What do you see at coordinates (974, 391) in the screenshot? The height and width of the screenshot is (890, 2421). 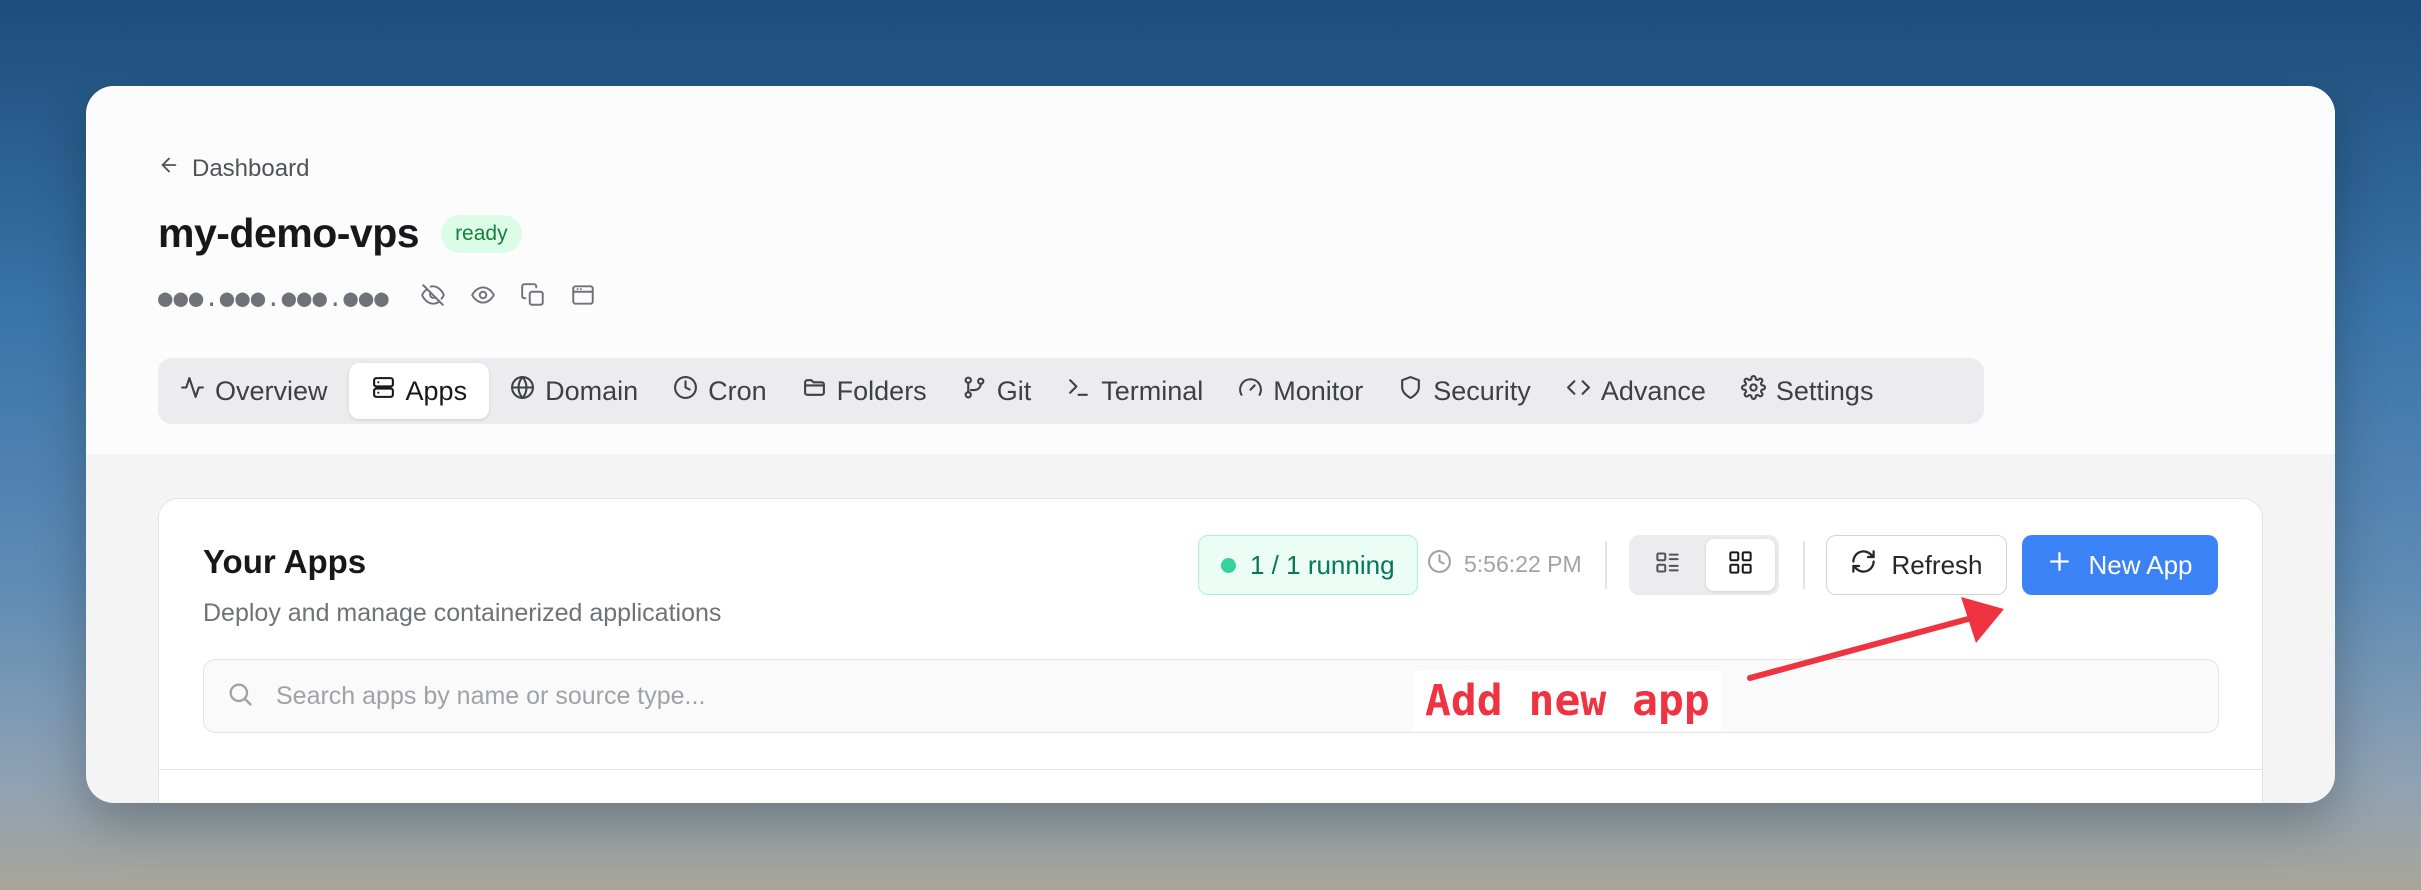 I see `git-branch-icon` at bounding box center [974, 391].